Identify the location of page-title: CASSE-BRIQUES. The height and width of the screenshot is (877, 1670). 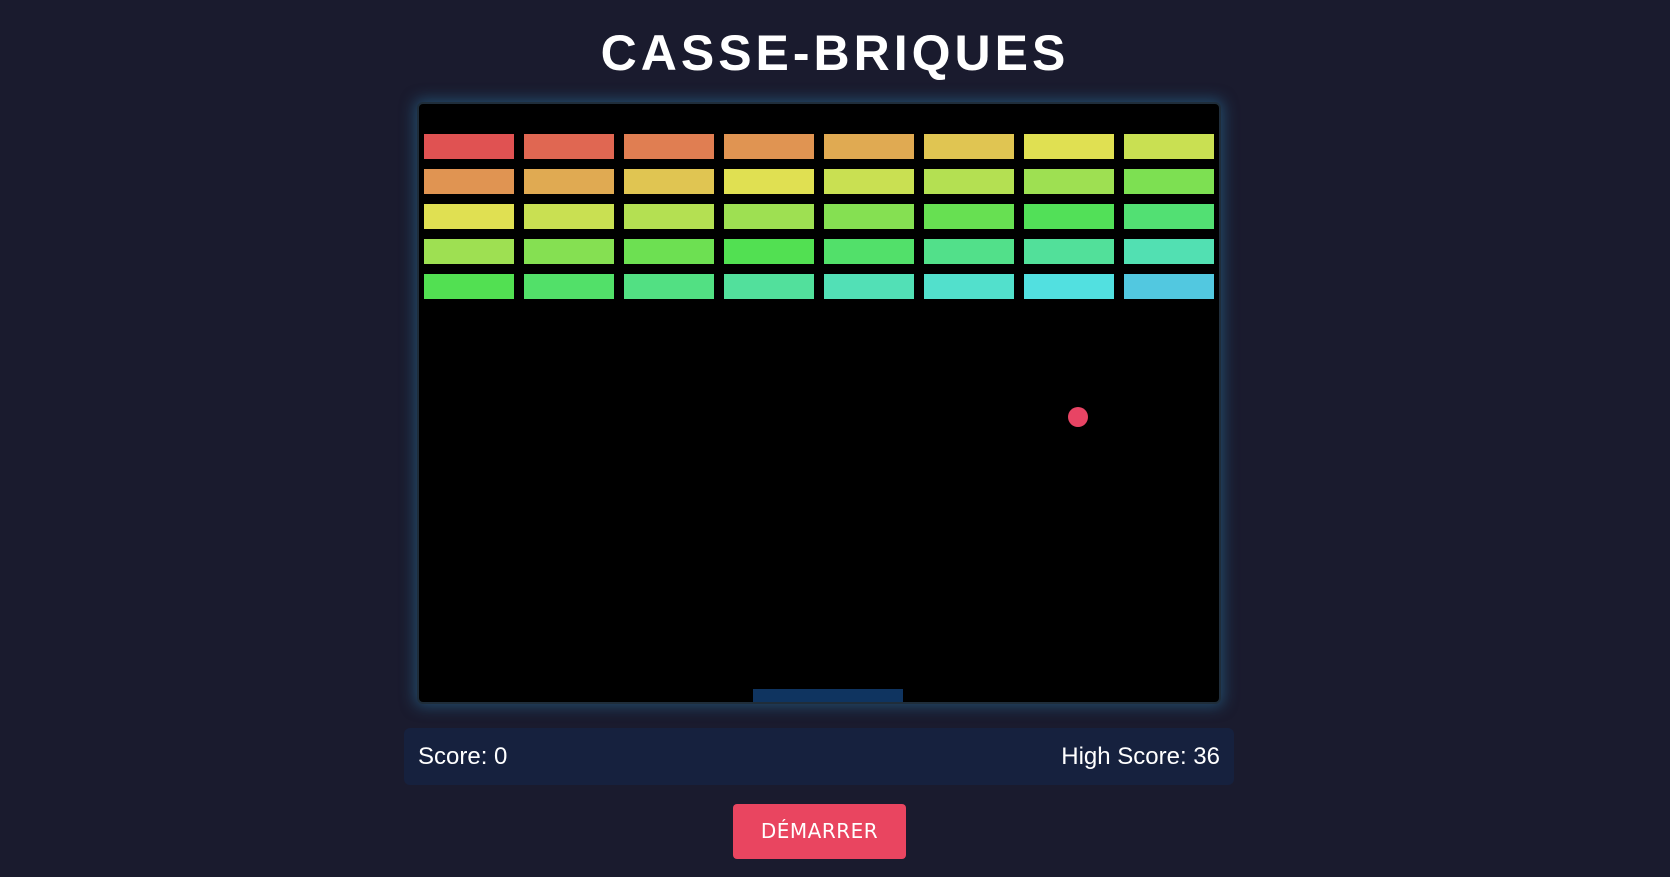
(835, 53).